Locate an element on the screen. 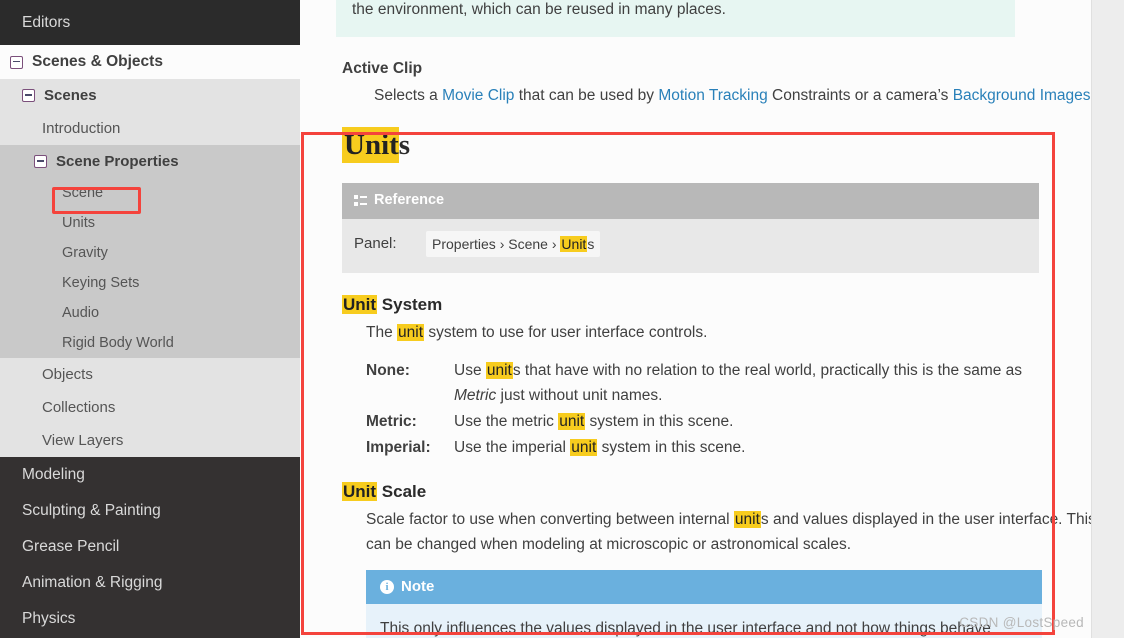 This screenshot has width=1124, height=638. breadcrumb-properties: Properties is located at coordinates (464, 243).